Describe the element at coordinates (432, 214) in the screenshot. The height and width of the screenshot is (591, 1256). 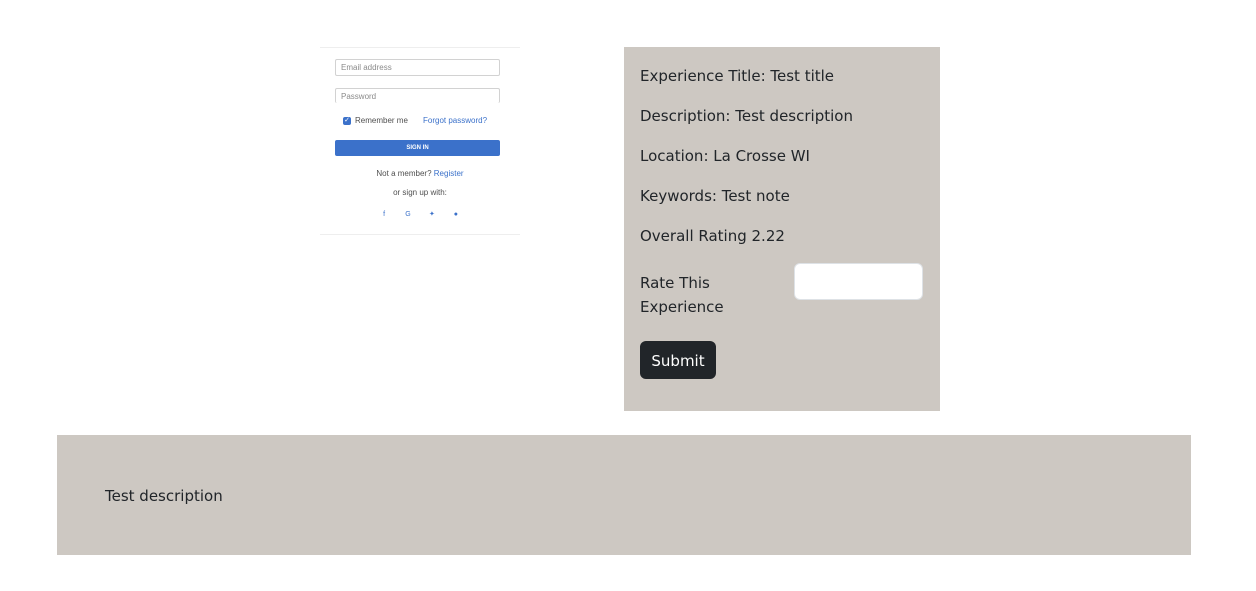
I see `twitter-icon: ✦` at that location.